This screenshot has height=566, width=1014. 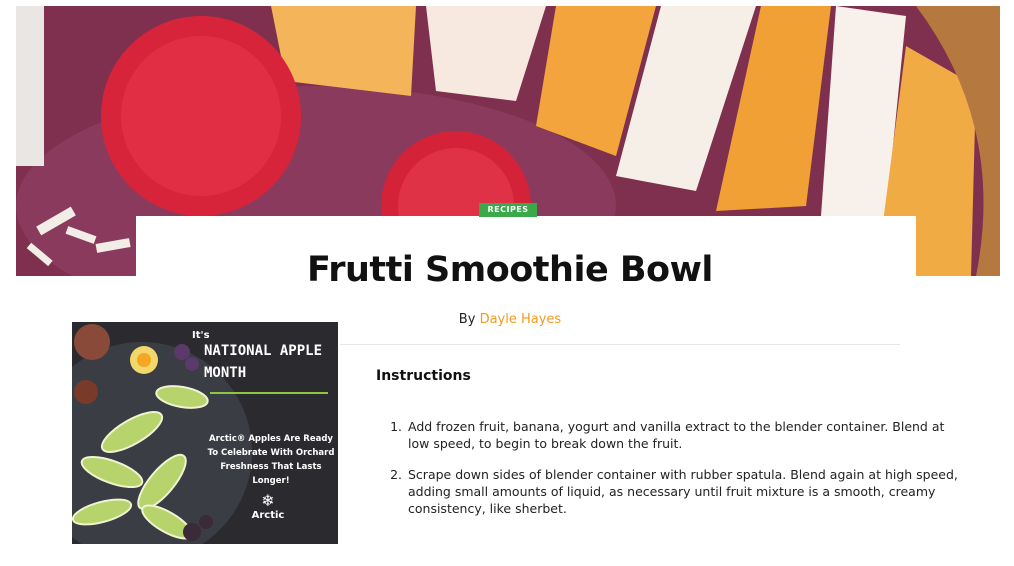 I want to click on instructions-heading: Instructions, so click(x=423, y=376).